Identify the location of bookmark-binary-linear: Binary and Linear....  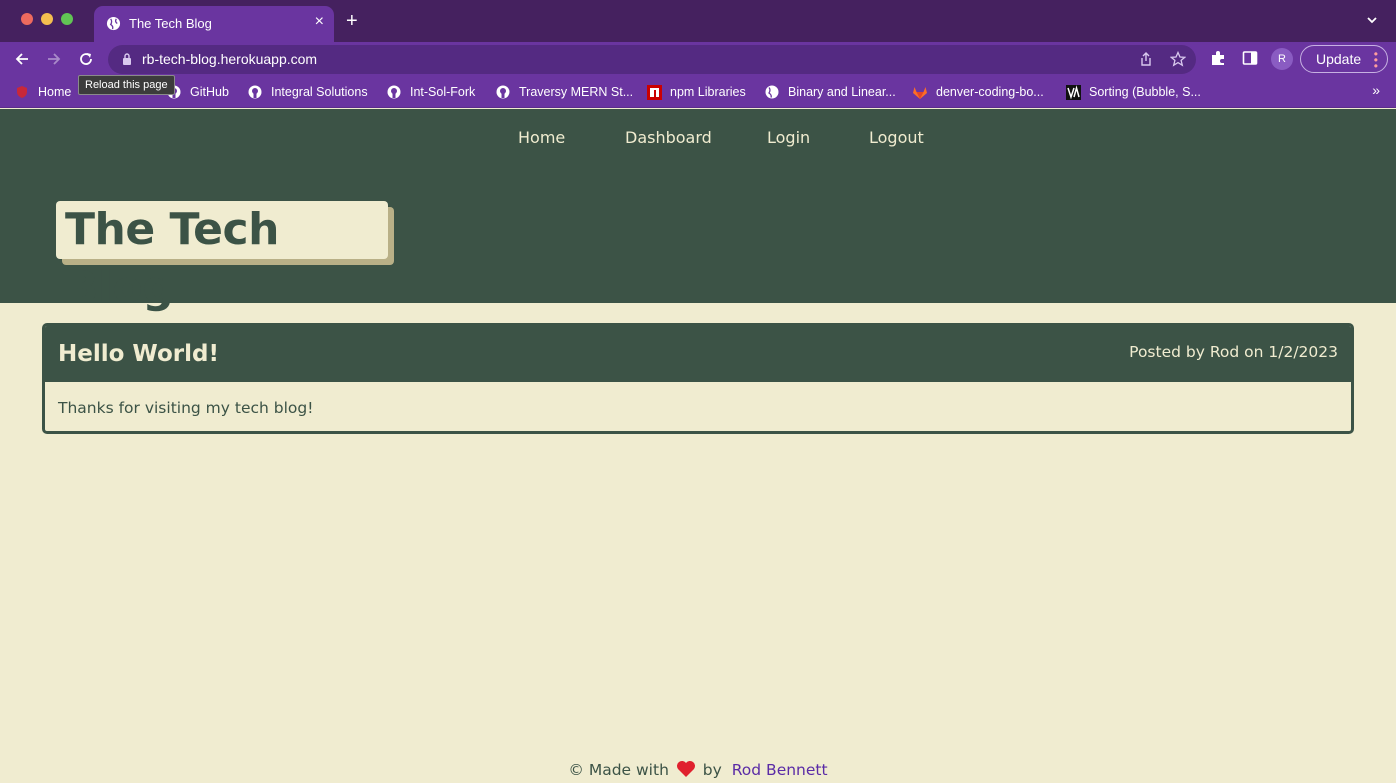
(830, 92).